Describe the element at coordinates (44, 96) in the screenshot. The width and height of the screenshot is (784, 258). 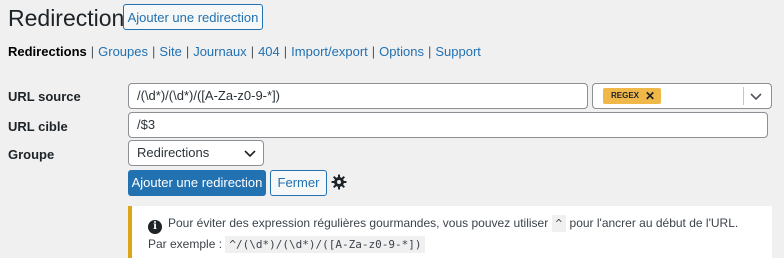
I see `source-url-label: URL source` at that location.